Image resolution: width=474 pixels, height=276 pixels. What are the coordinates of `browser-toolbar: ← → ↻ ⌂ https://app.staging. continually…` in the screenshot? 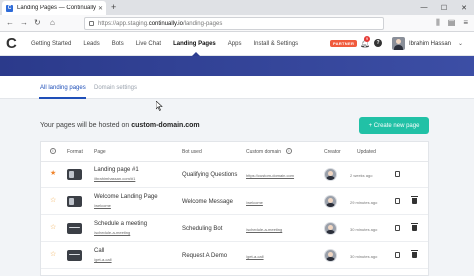 It's located at (237, 23).